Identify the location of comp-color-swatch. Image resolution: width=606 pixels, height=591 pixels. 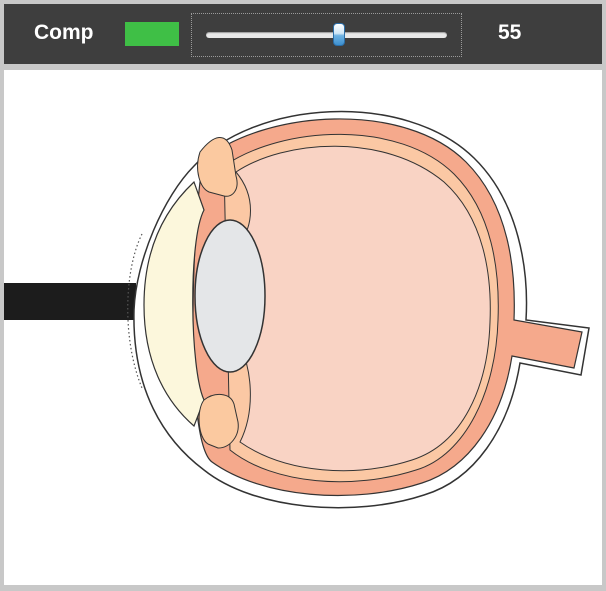
(152, 34).